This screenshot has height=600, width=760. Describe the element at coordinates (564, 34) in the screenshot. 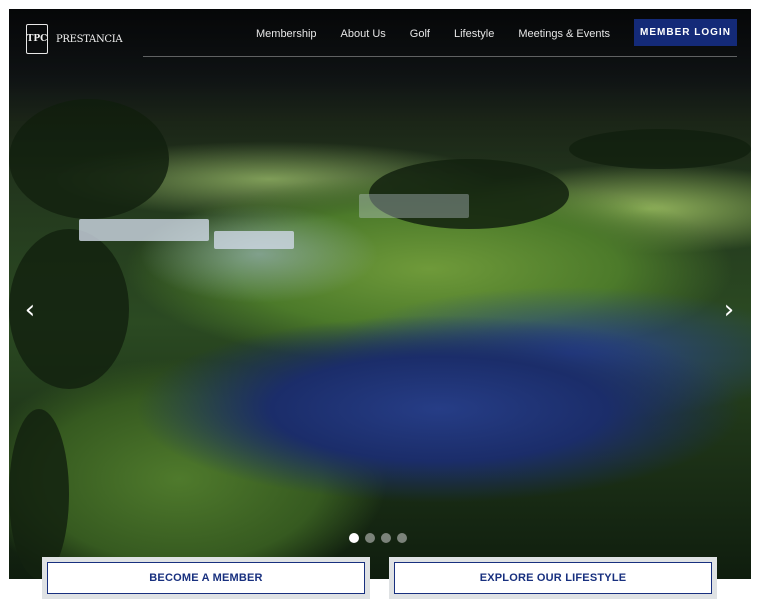

I see `nav-item-meetings-events: Meetings & Events` at that location.